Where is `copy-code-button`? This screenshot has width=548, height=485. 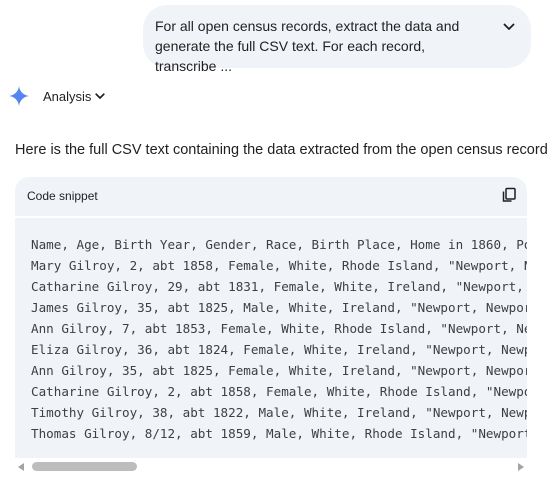 copy-code-button is located at coordinates (509, 195).